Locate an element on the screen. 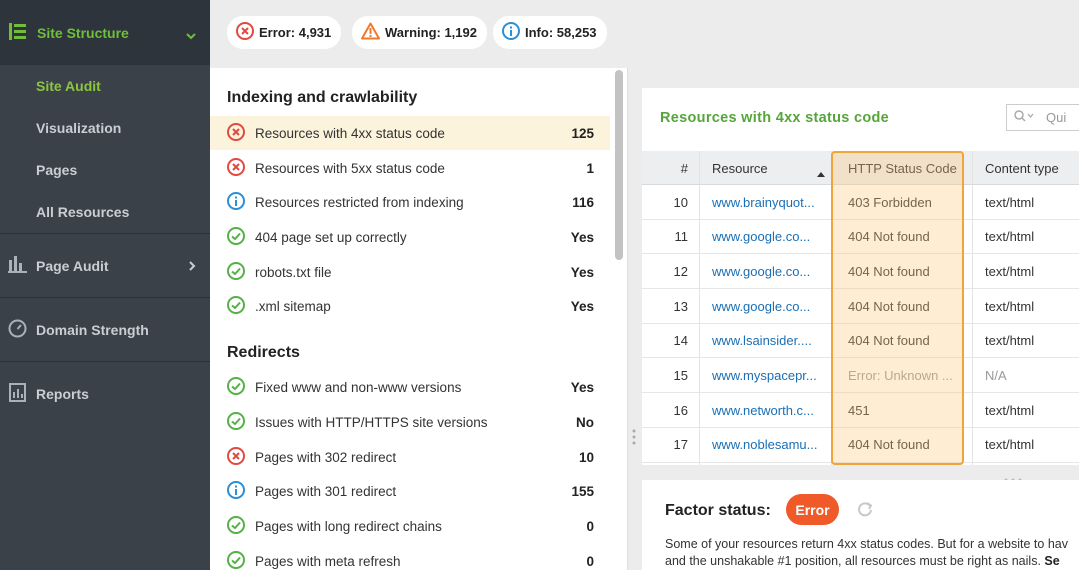 The image size is (1079, 570). sidebar-item-domain-strength: Domain Strength is located at coordinates (105, 329).